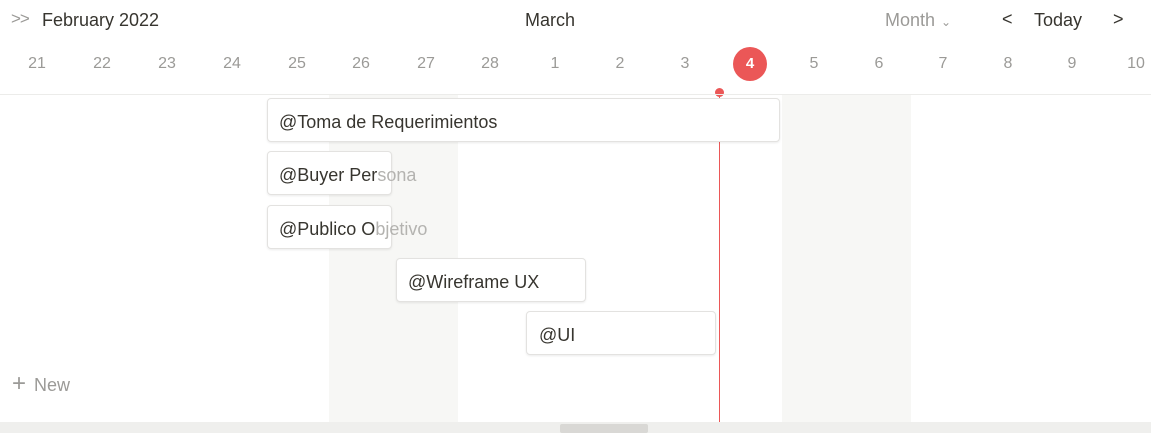  What do you see at coordinates (19, 383) in the screenshot?
I see `plus-icon: +` at bounding box center [19, 383].